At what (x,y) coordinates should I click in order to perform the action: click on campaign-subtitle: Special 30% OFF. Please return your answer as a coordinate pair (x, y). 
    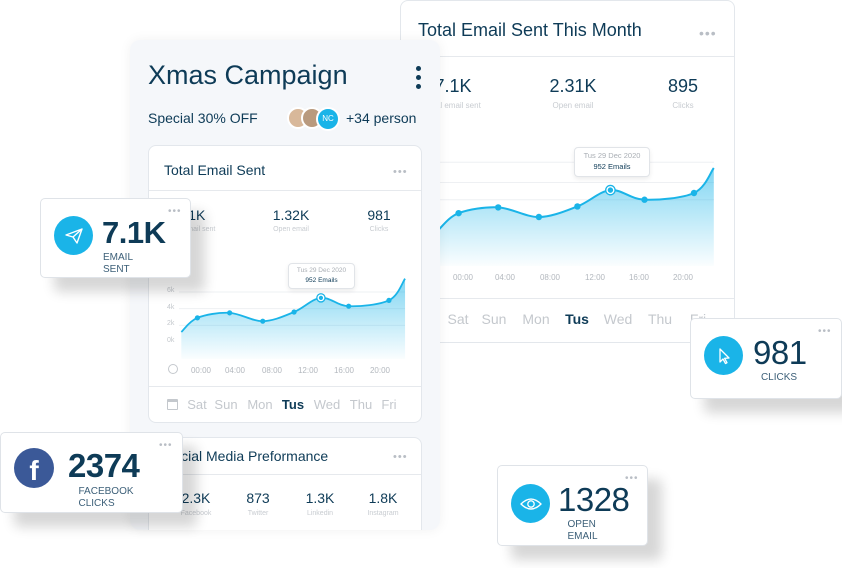
    Looking at the image, I should click on (203, 118).